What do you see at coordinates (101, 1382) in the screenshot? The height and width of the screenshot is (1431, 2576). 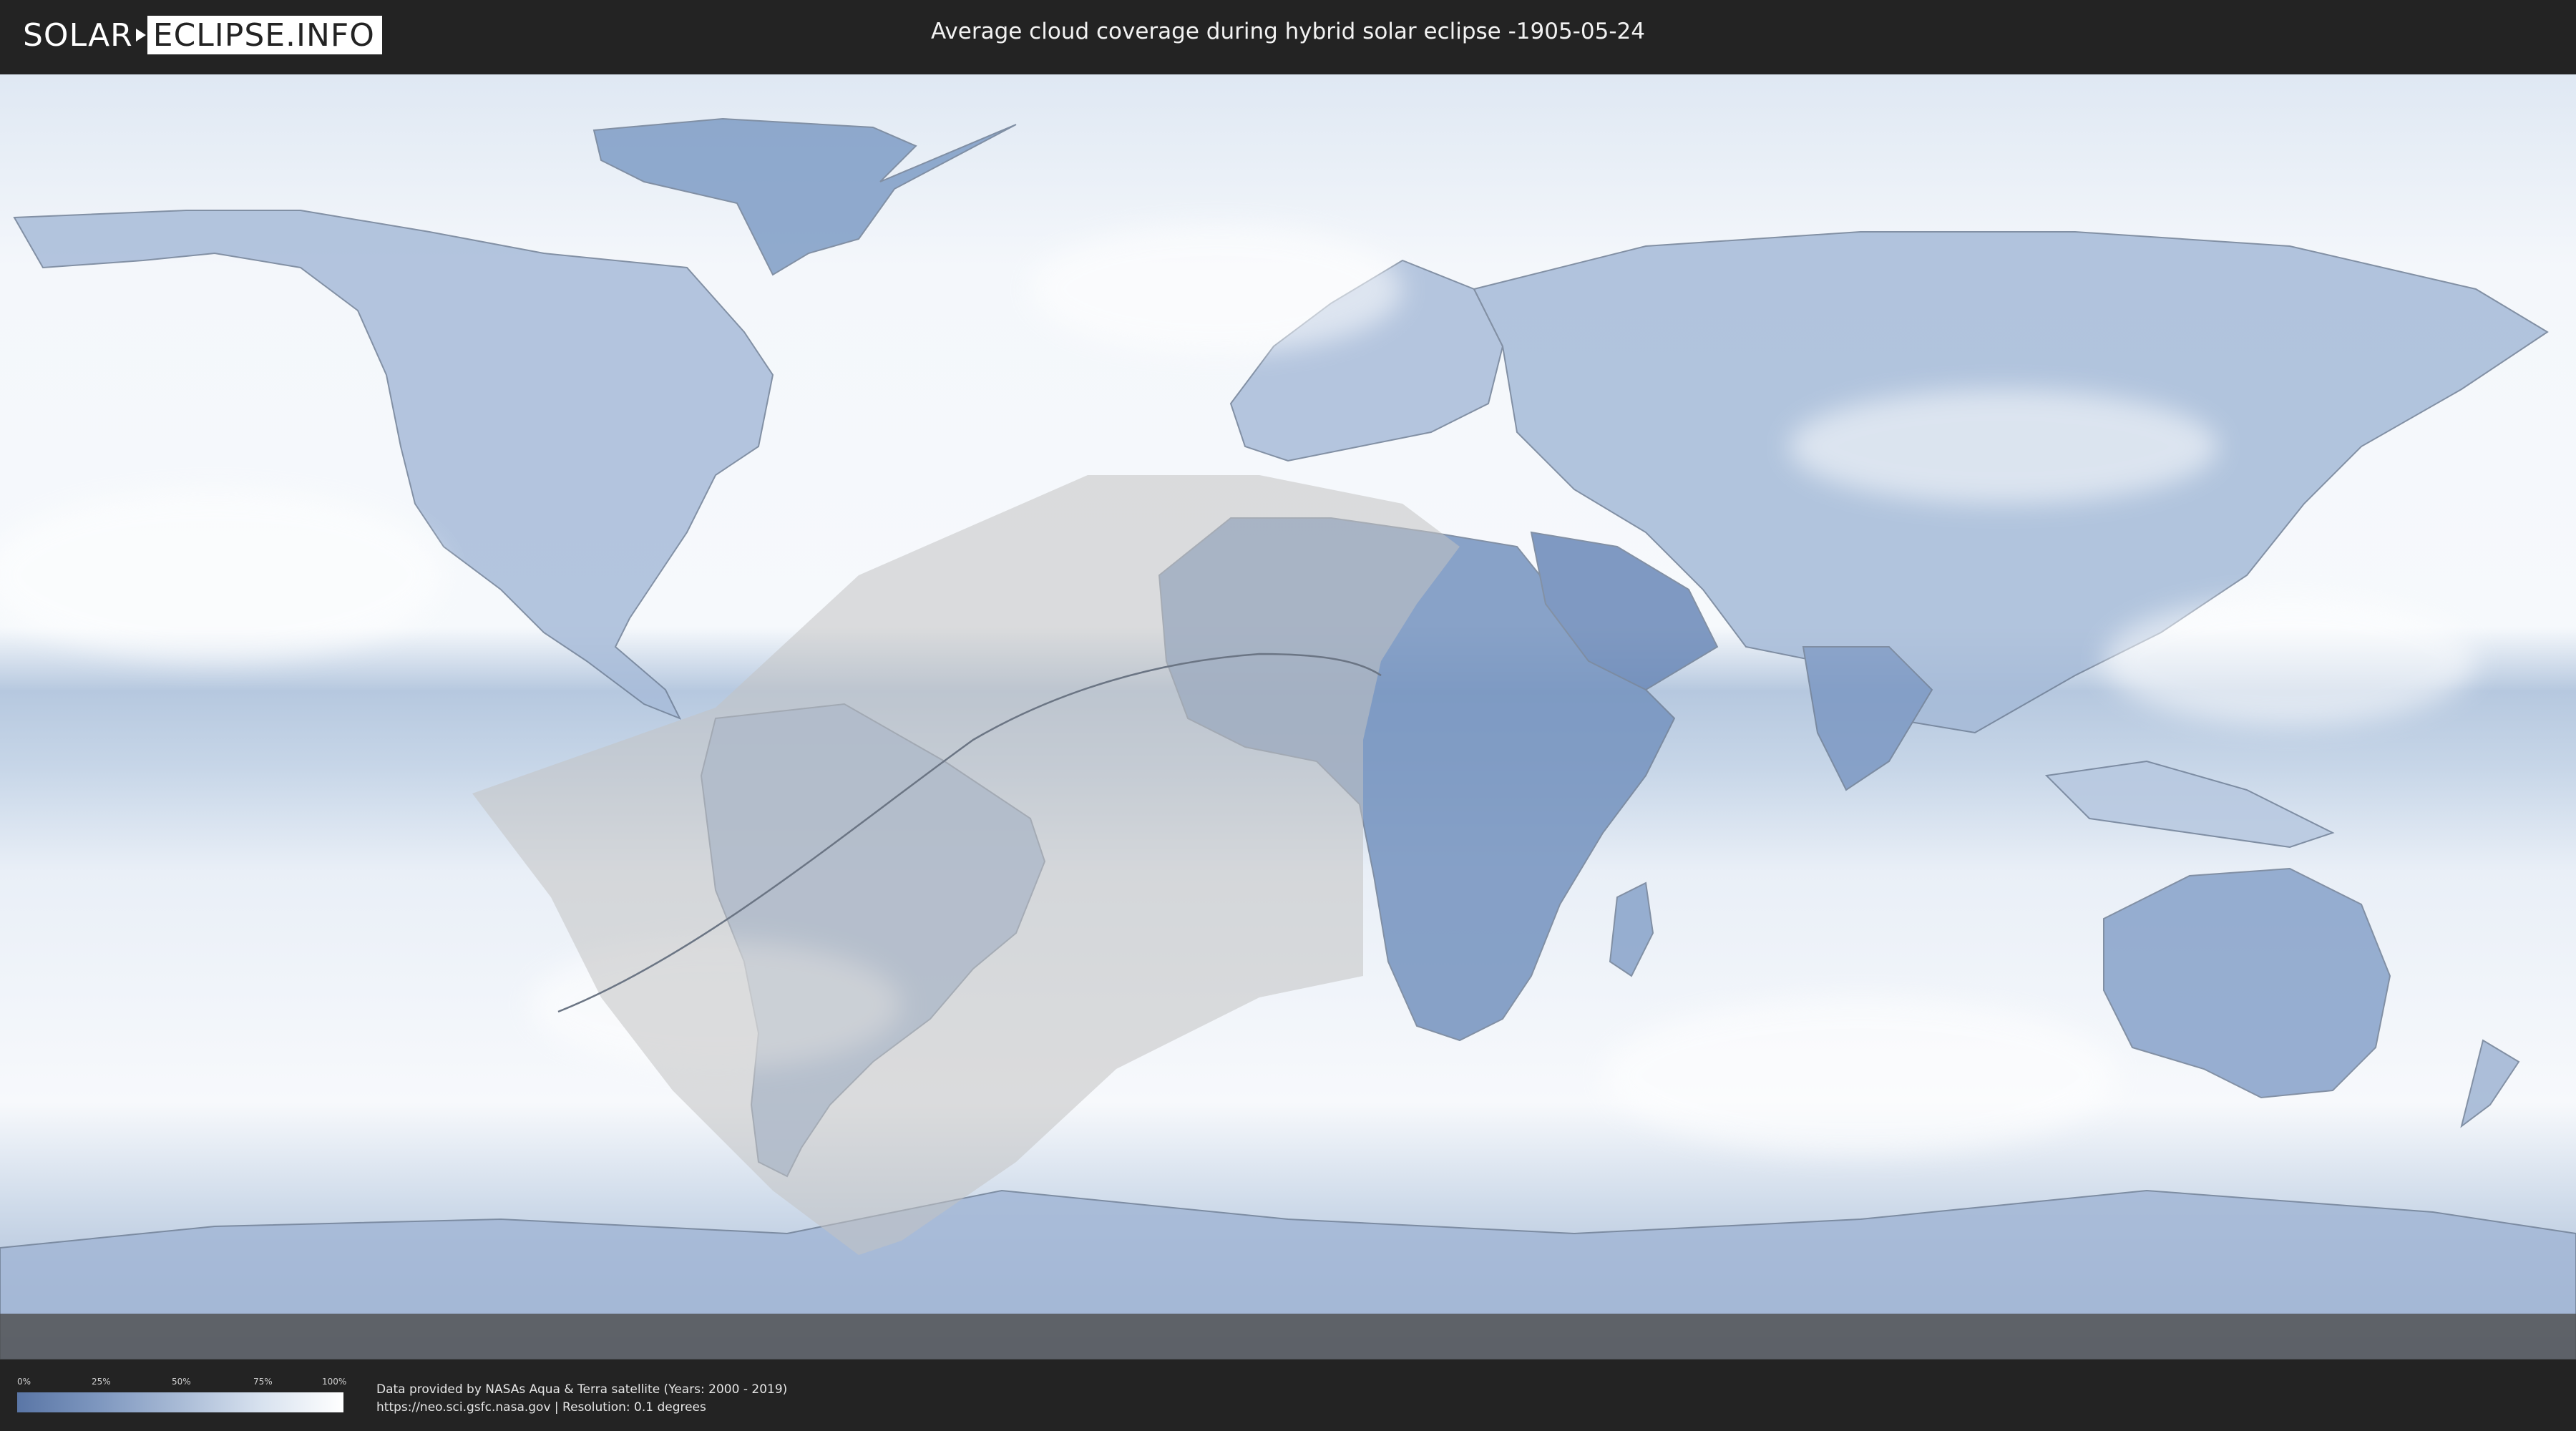 I see `legend-tick-25: 25%` at bounding box center [101, 1382].